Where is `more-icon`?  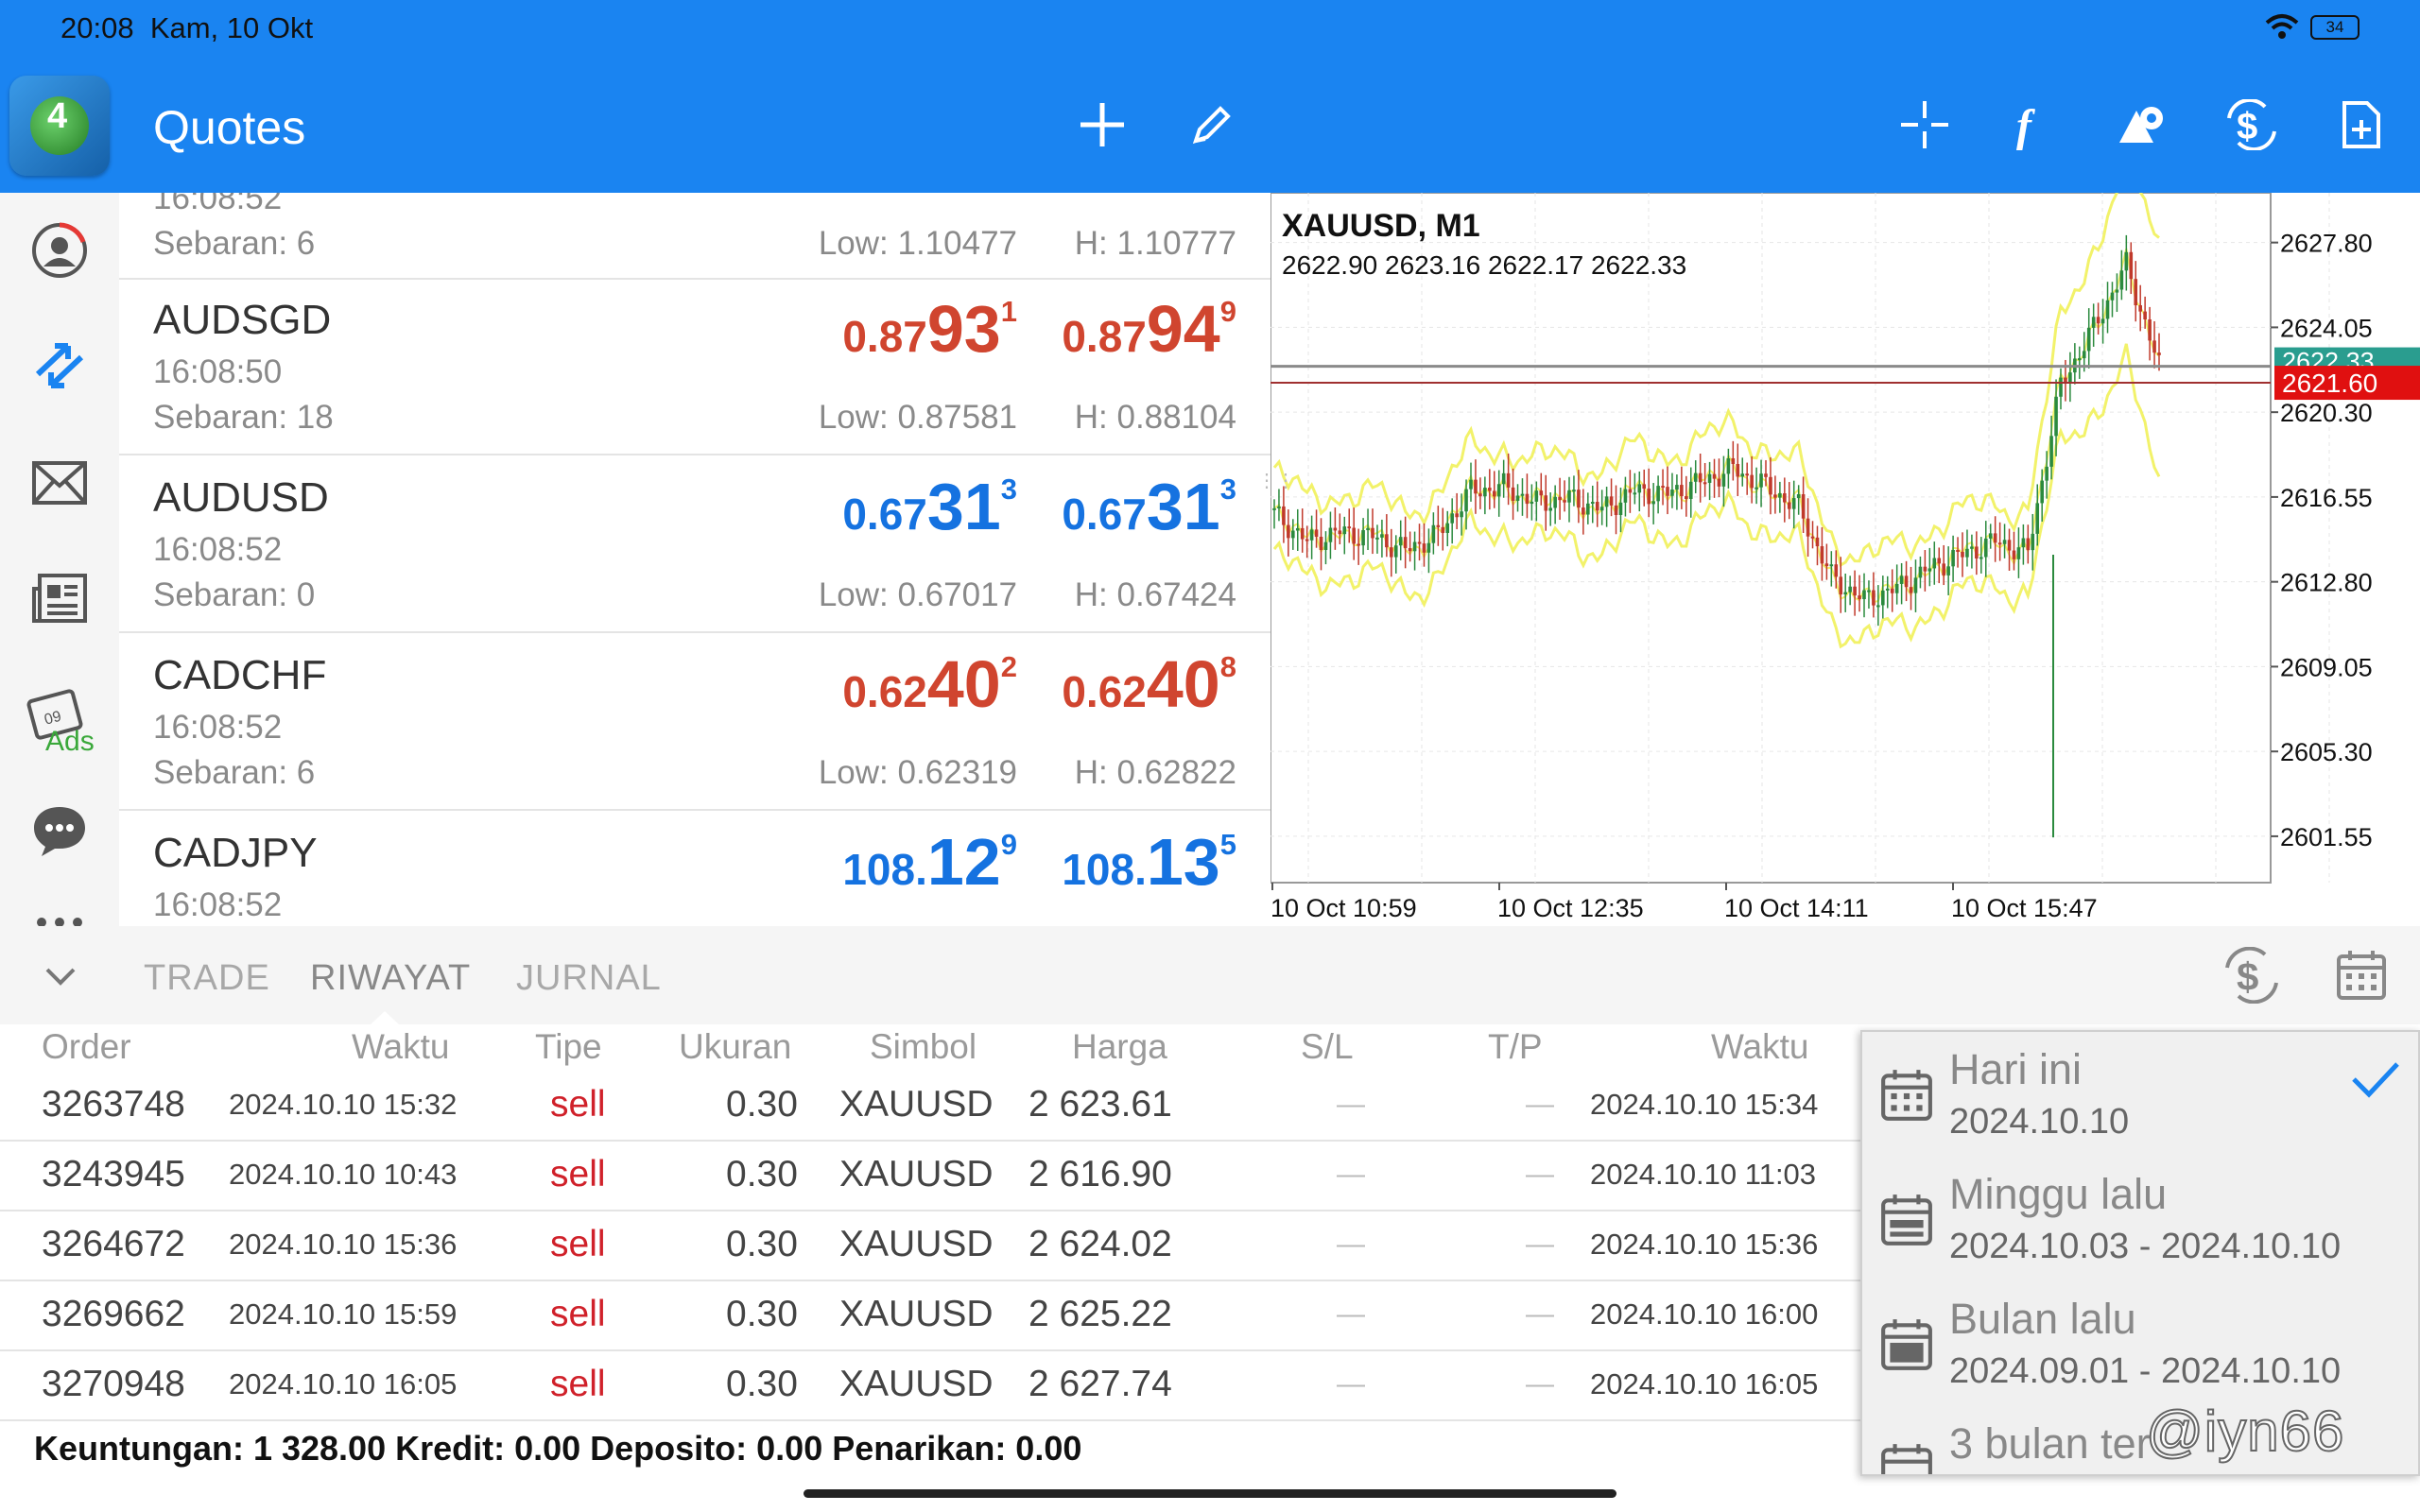
more-icon is located at coordinates (59, 914).